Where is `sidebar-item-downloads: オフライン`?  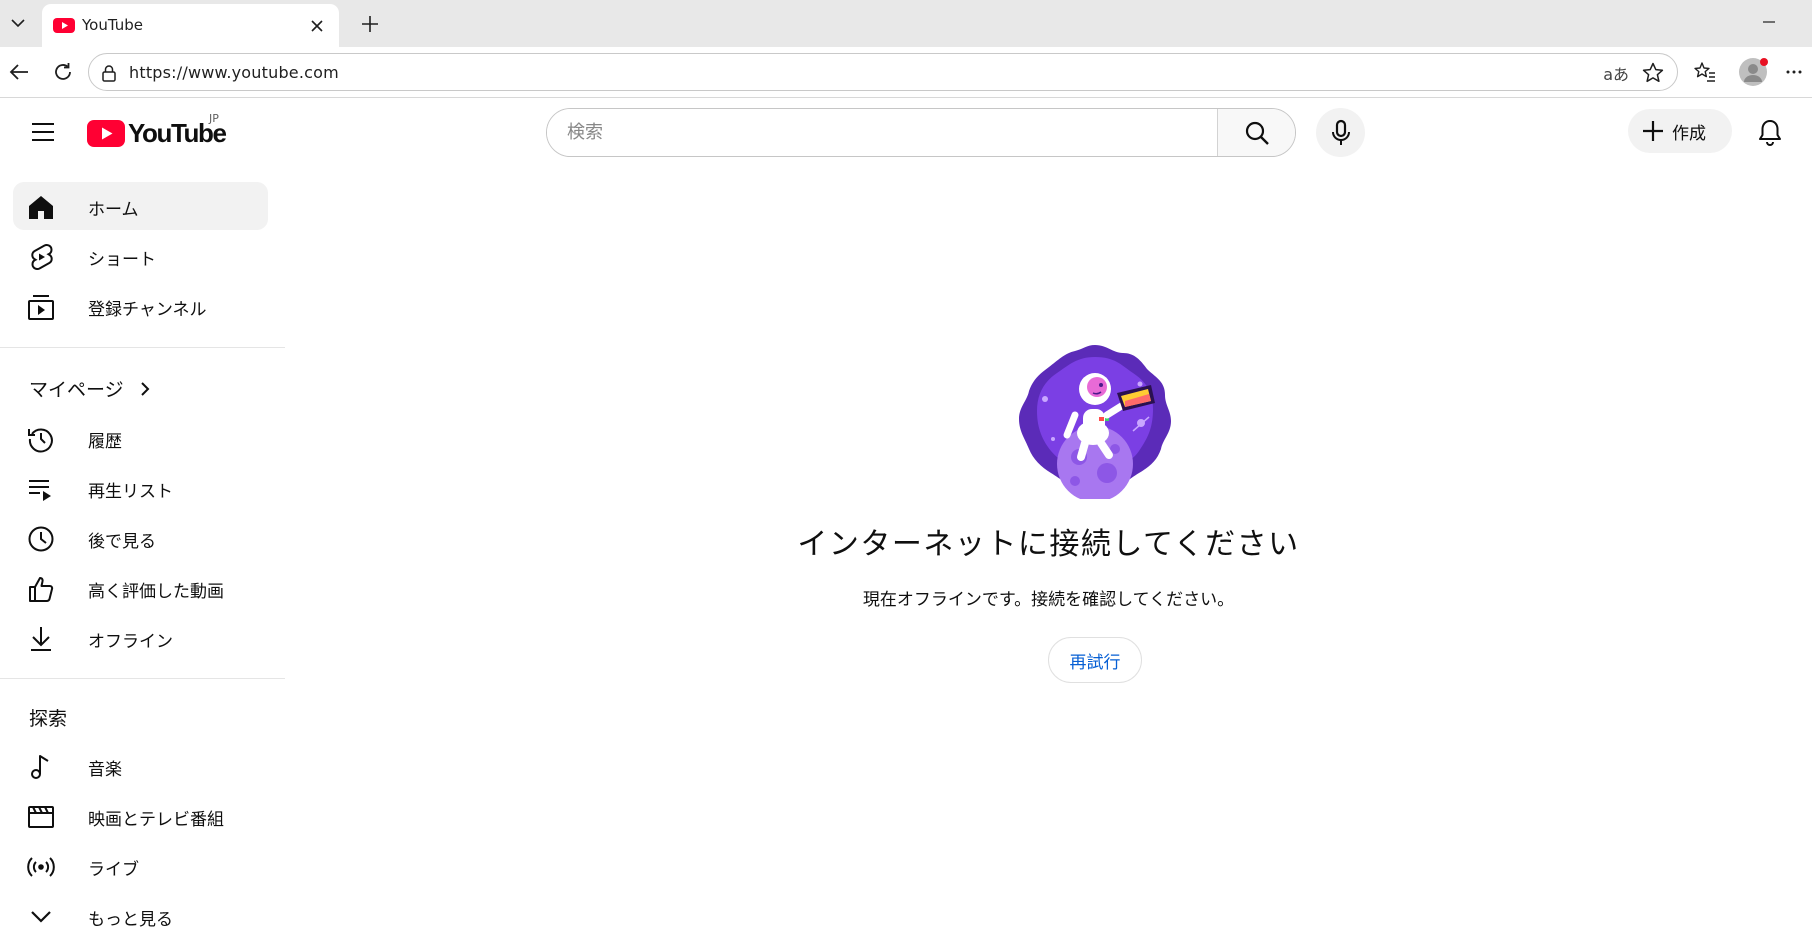
sidebar-item-downloads: オフライン is located at coordinates (140, 638).